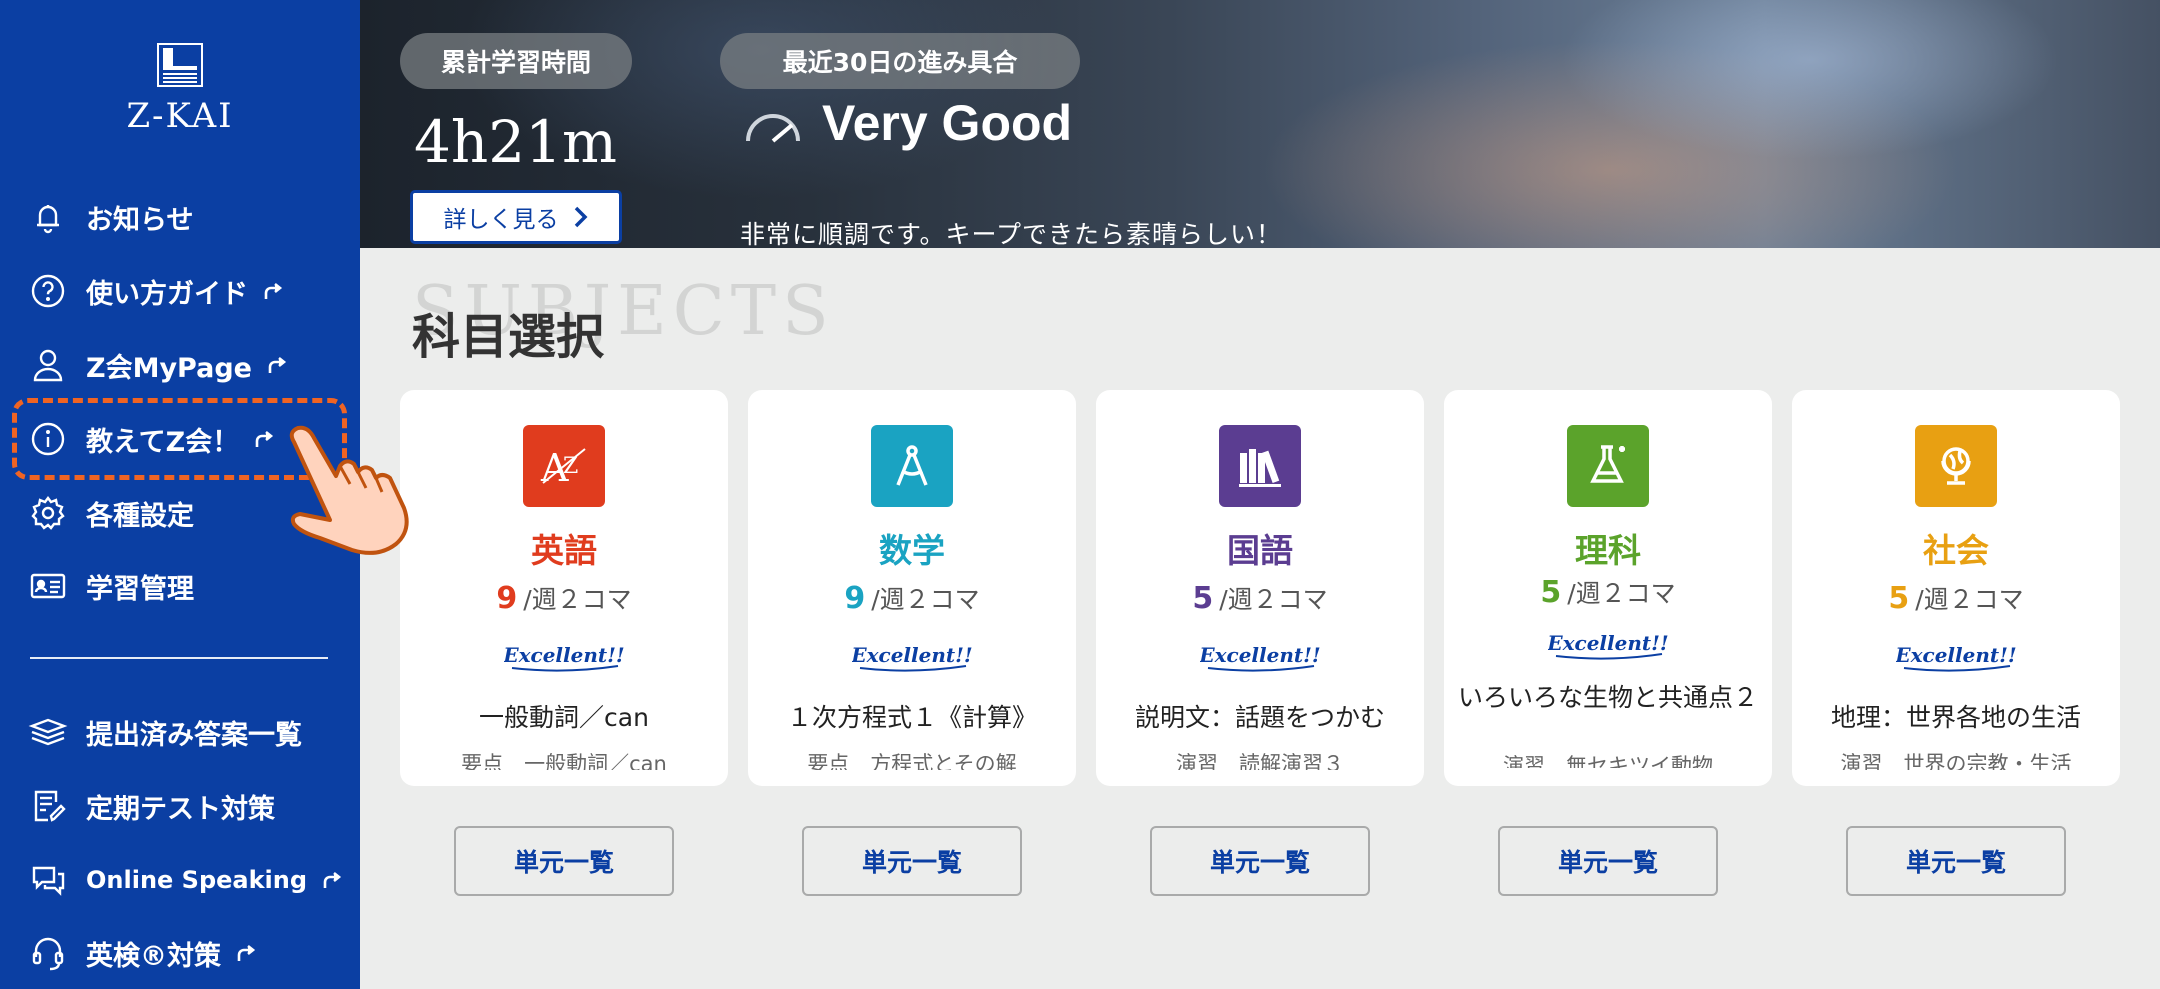 The width and height of the screenshot is (2160, 989). I want to click on unit-list-button-science: 単元一覧, so click(1608, 861).